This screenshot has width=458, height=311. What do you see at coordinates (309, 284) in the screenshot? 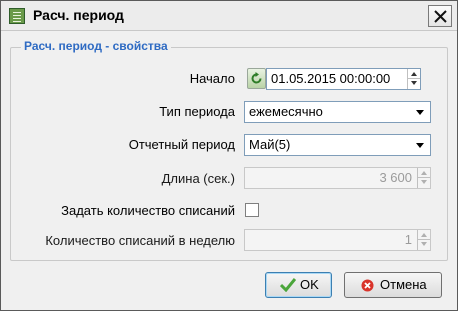
I see `ok-label: OK` at bounding box center [309, 284].